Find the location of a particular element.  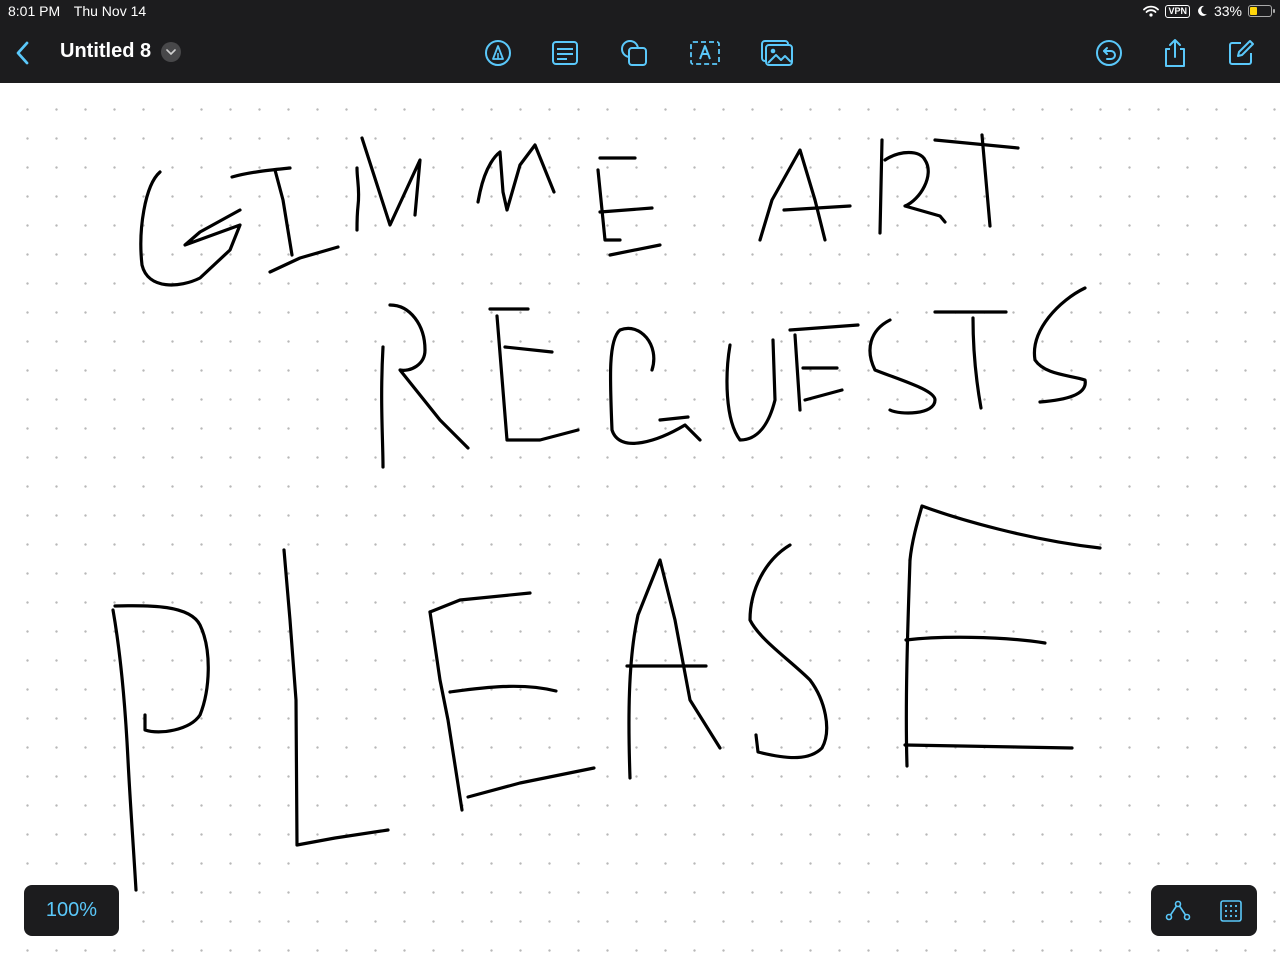

back-chevron-icon is located at coordinates (22, 53).